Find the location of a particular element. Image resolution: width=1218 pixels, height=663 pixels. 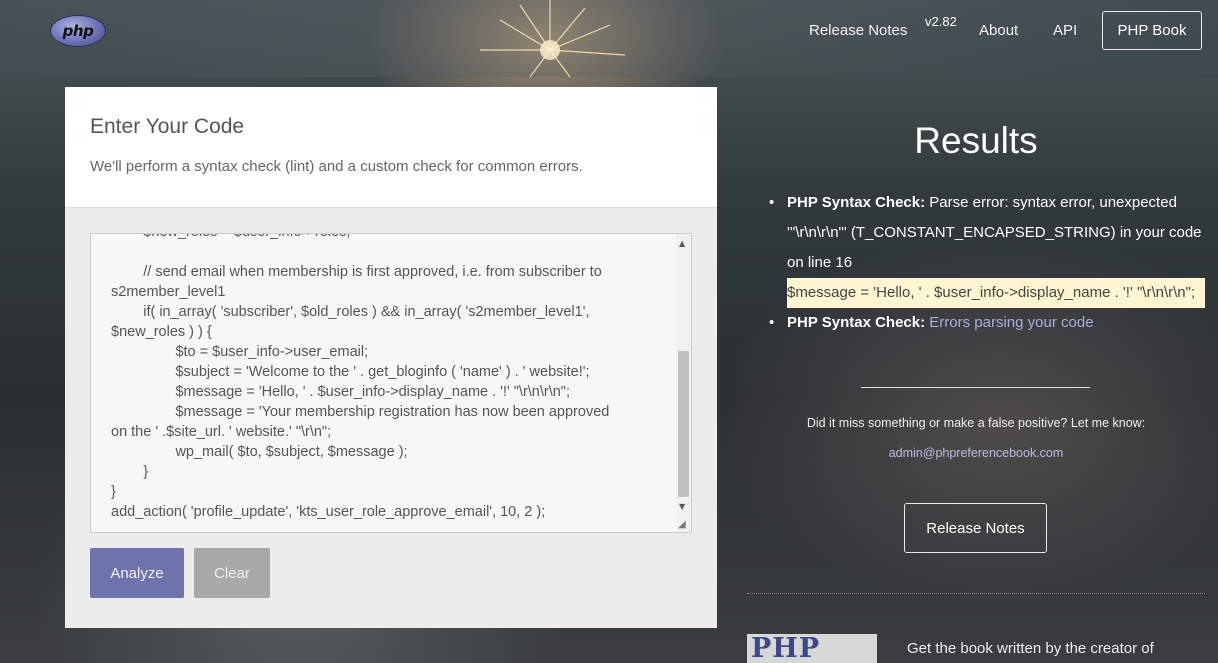

panel-title: Enter Your Code is located at coordinates (167, 126).